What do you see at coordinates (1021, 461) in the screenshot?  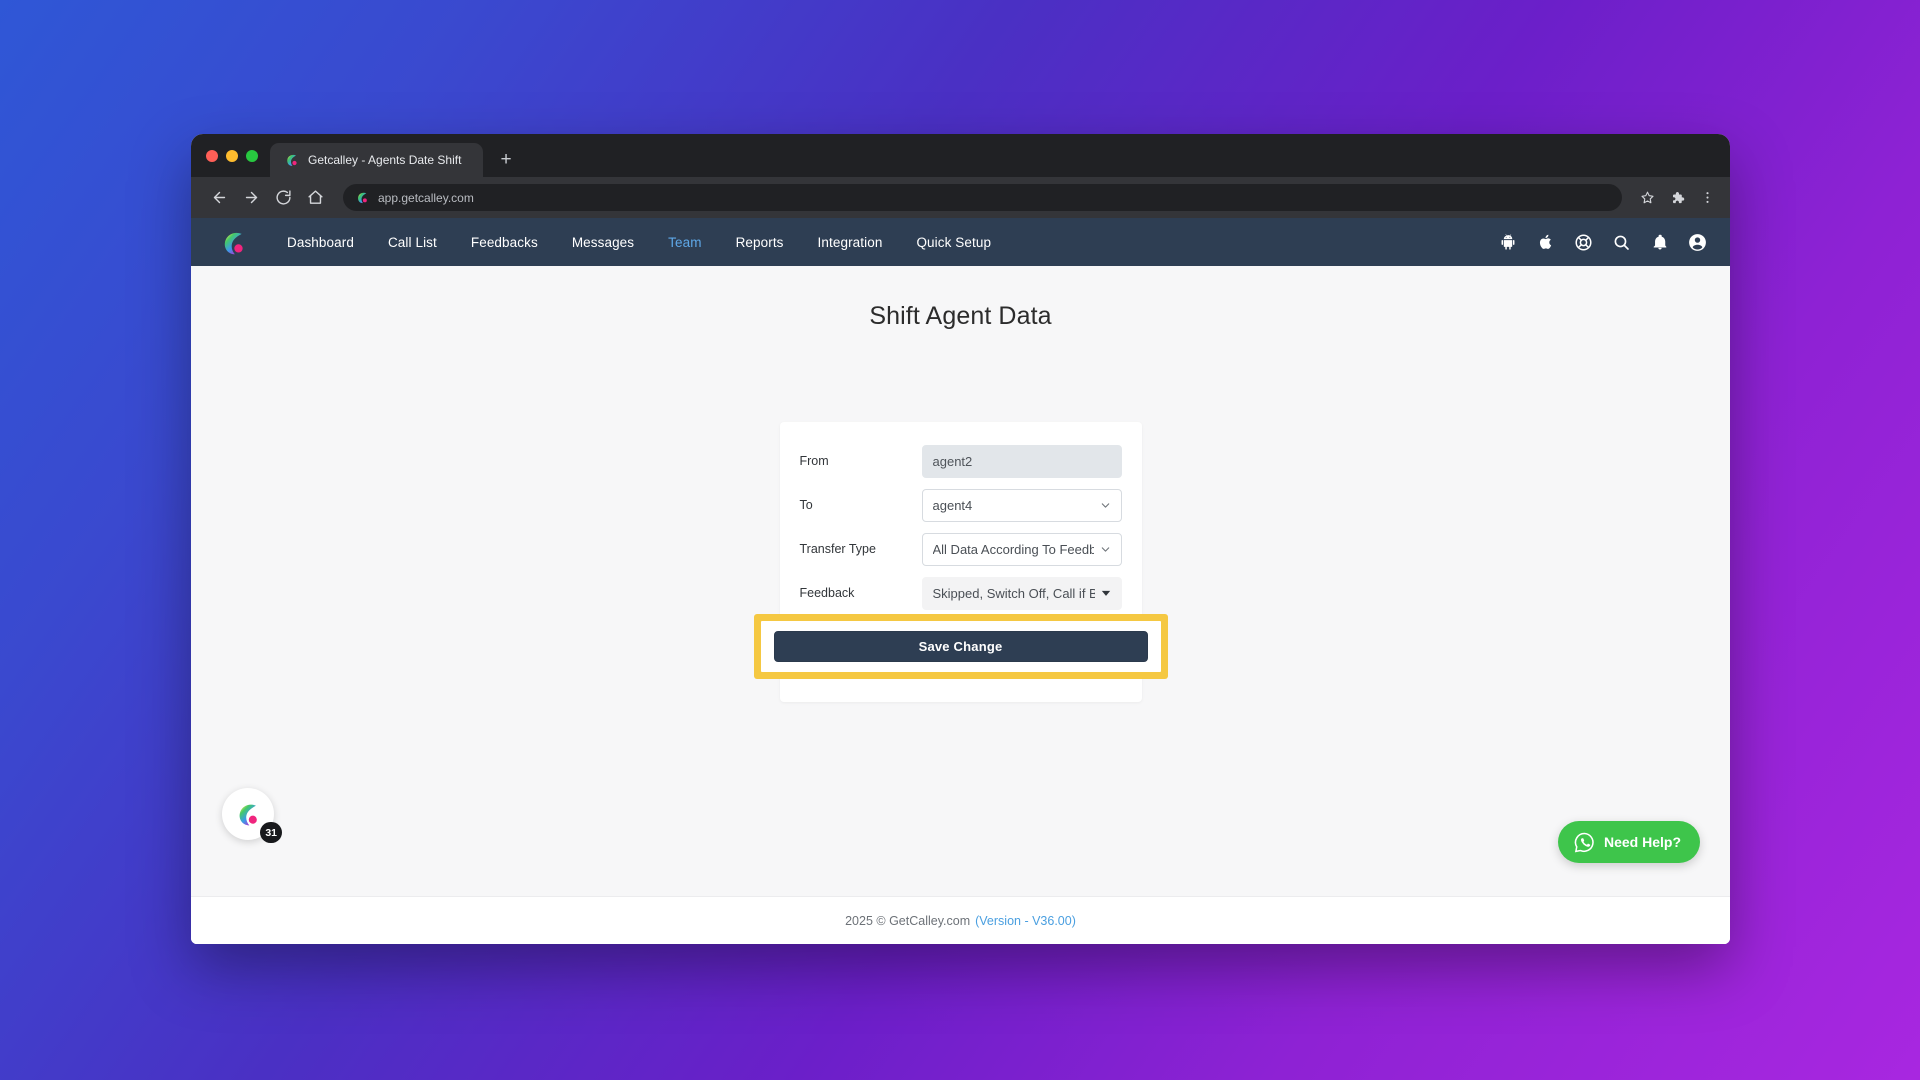 I see `from-input: agent2` at bounding box center [1021, 461].